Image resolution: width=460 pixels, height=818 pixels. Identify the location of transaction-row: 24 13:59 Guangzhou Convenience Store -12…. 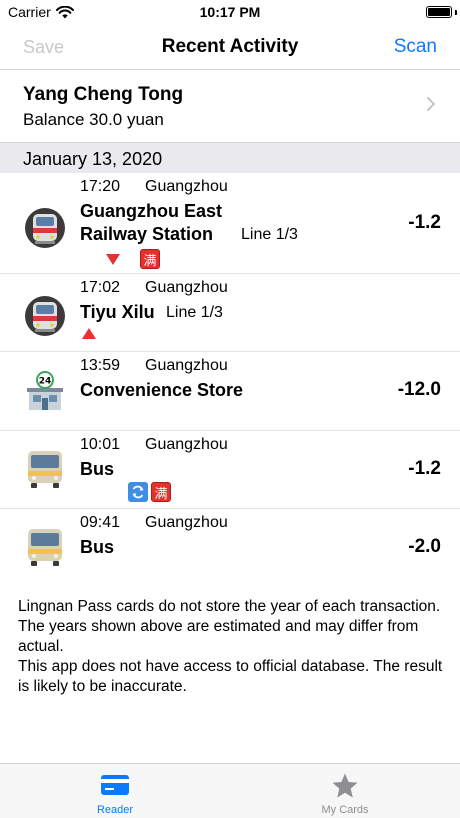
(230, 391).